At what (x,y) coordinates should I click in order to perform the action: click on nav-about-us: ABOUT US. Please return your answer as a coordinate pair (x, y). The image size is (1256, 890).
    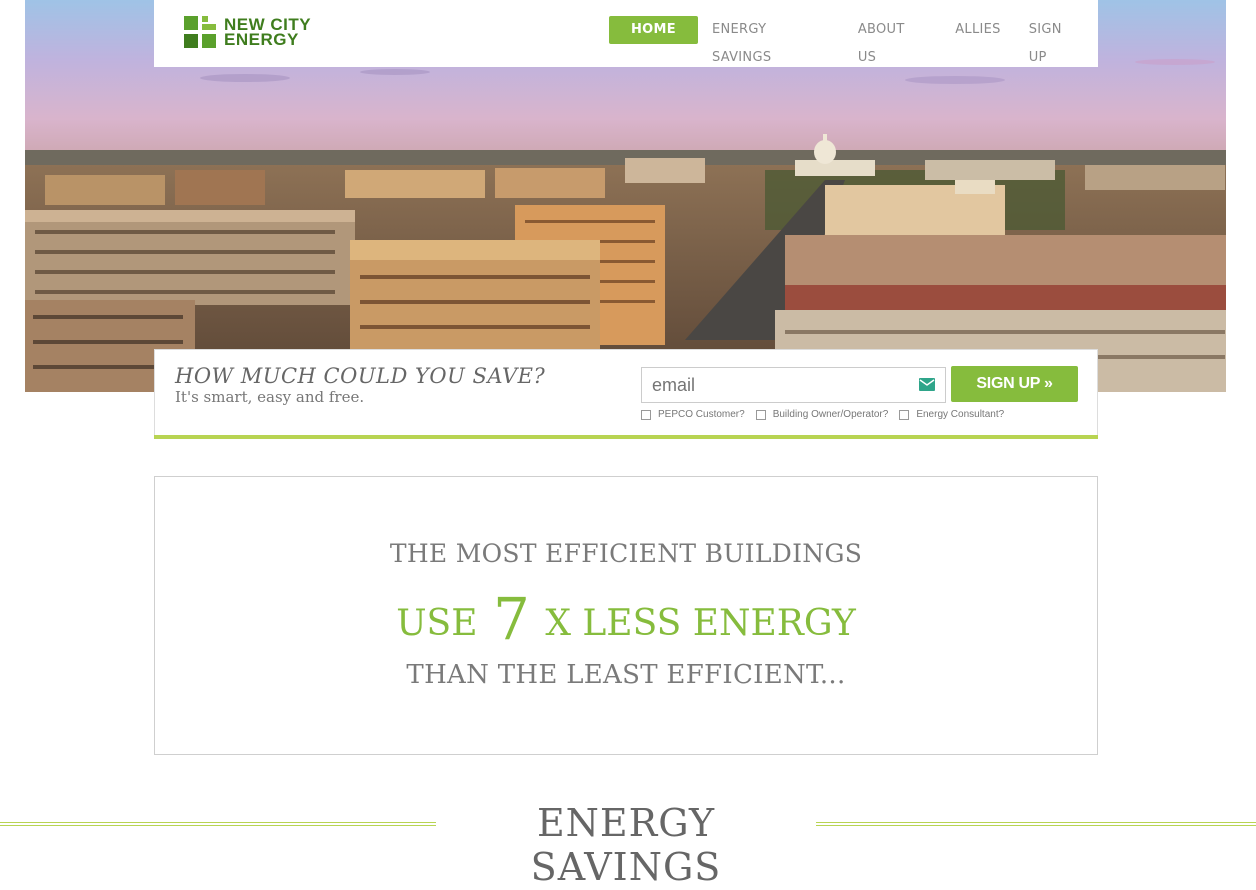
    Looking at the image, I should click on (892, 40).